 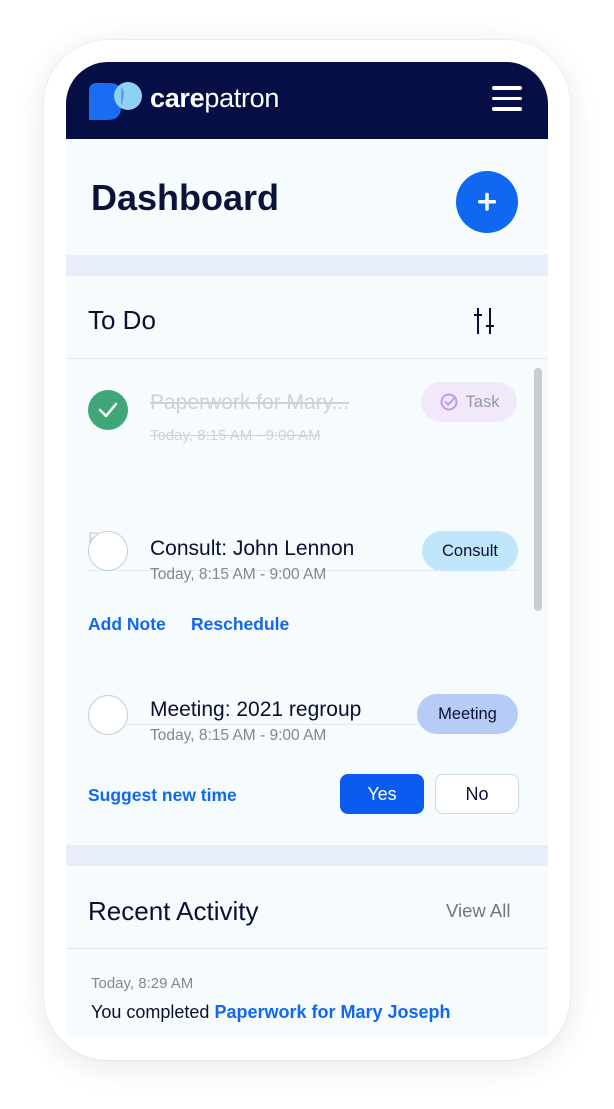 I want to click on no-button: No, so click(x=477, y=794).